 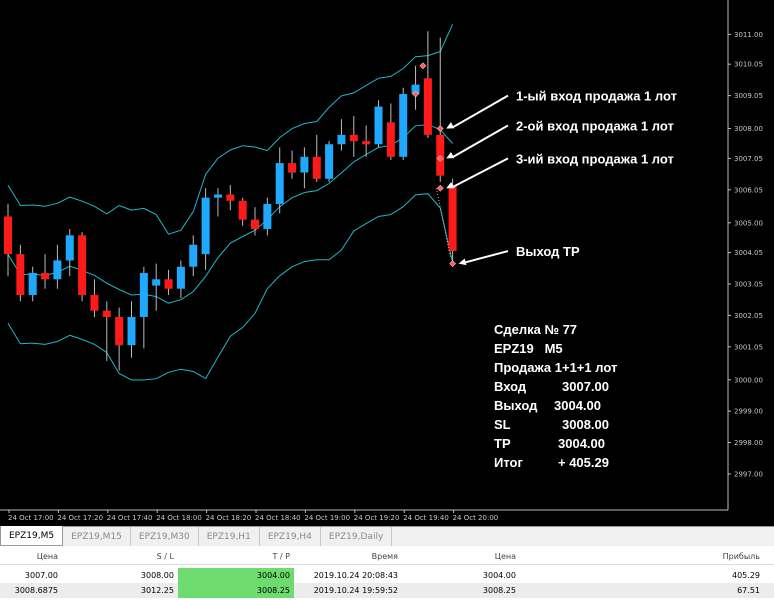 I want to click on y-tick-label: 3002.05, so click(x=748, y=316).